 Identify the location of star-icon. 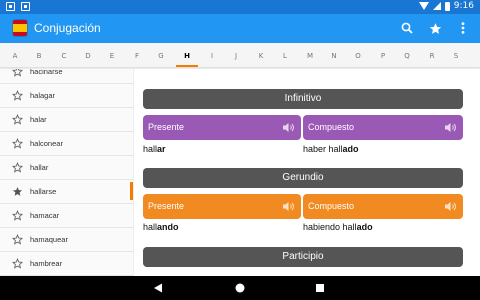
(435, 28).